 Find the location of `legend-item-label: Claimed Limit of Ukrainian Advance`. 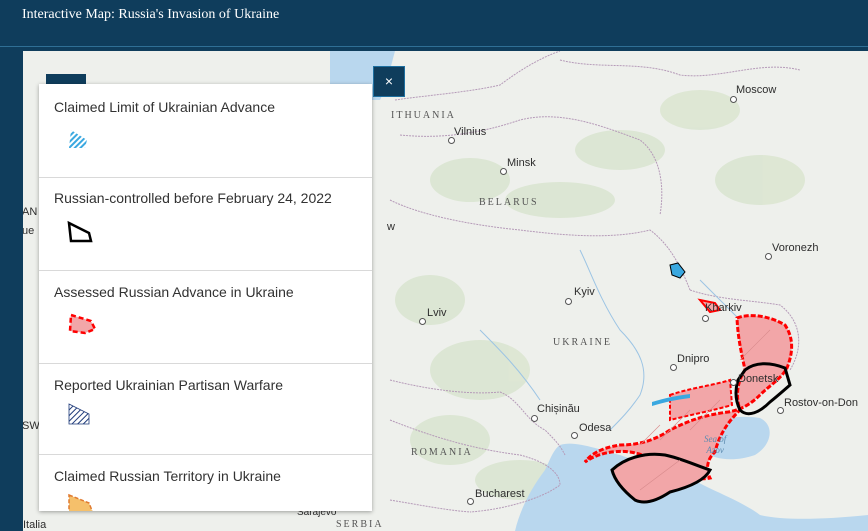

legend-item-label: Claimed Limit of Ukrainian Advance is located at coordinates (164, 107).